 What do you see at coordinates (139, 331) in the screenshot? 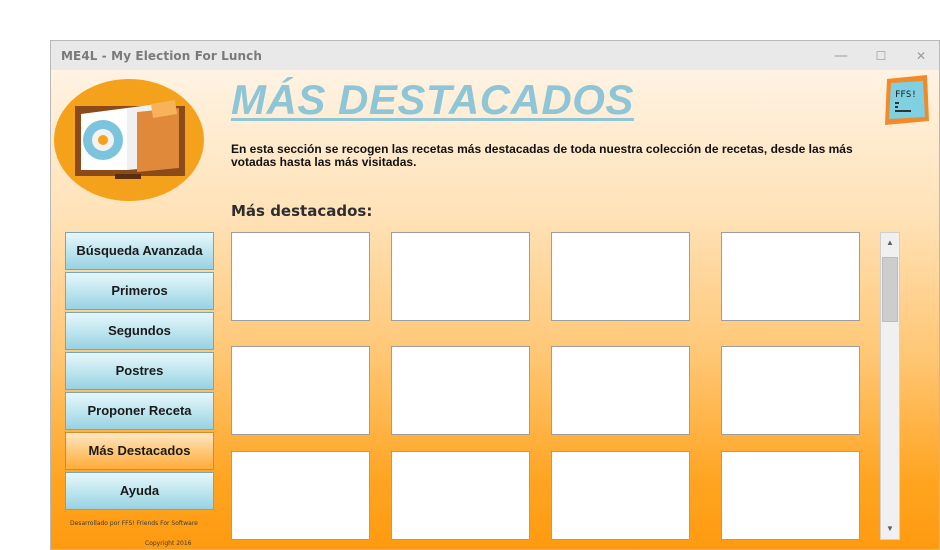
I see `sidebar-item-segundos: Segundos` at bounding box center [139, 331].